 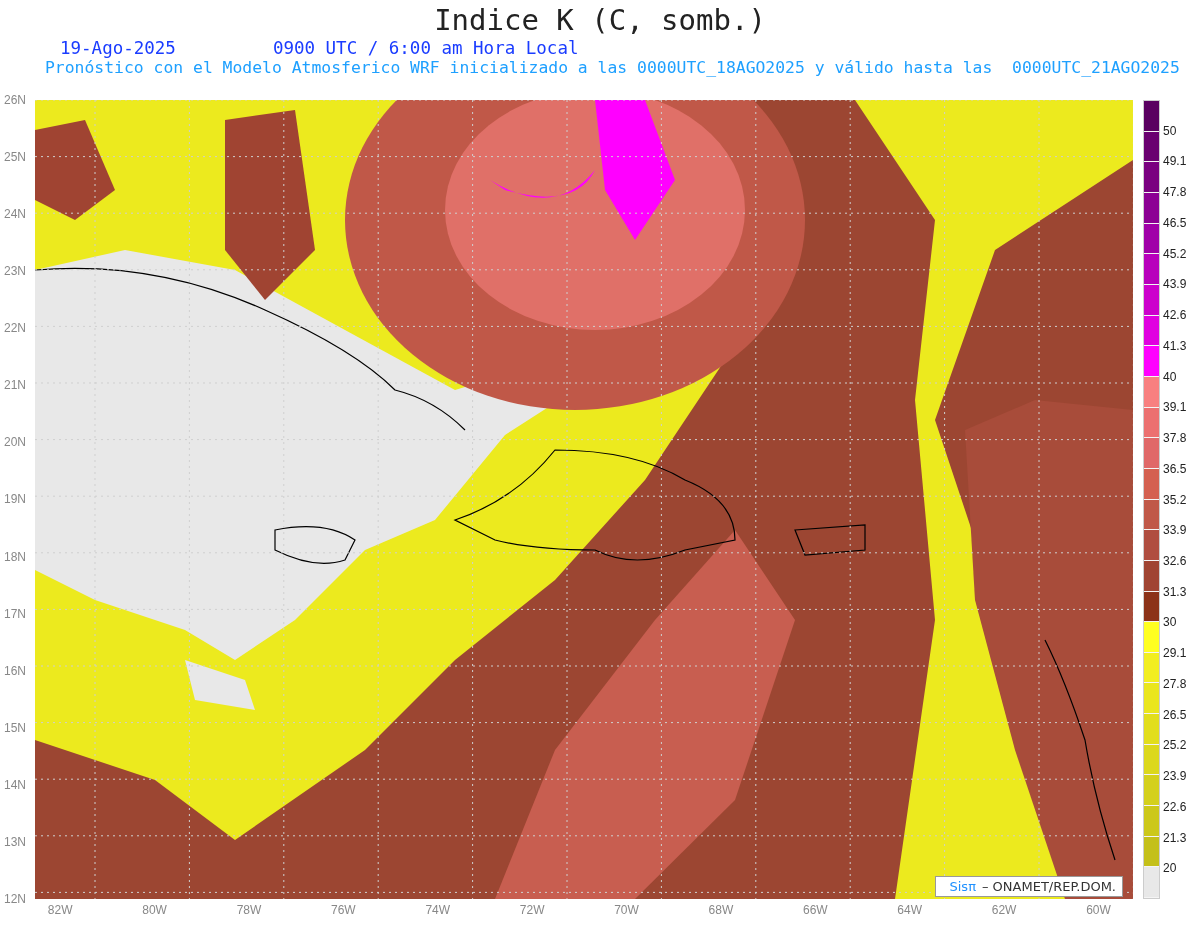 I want to click on scale-label: 50, so click(x=1170, y=130).